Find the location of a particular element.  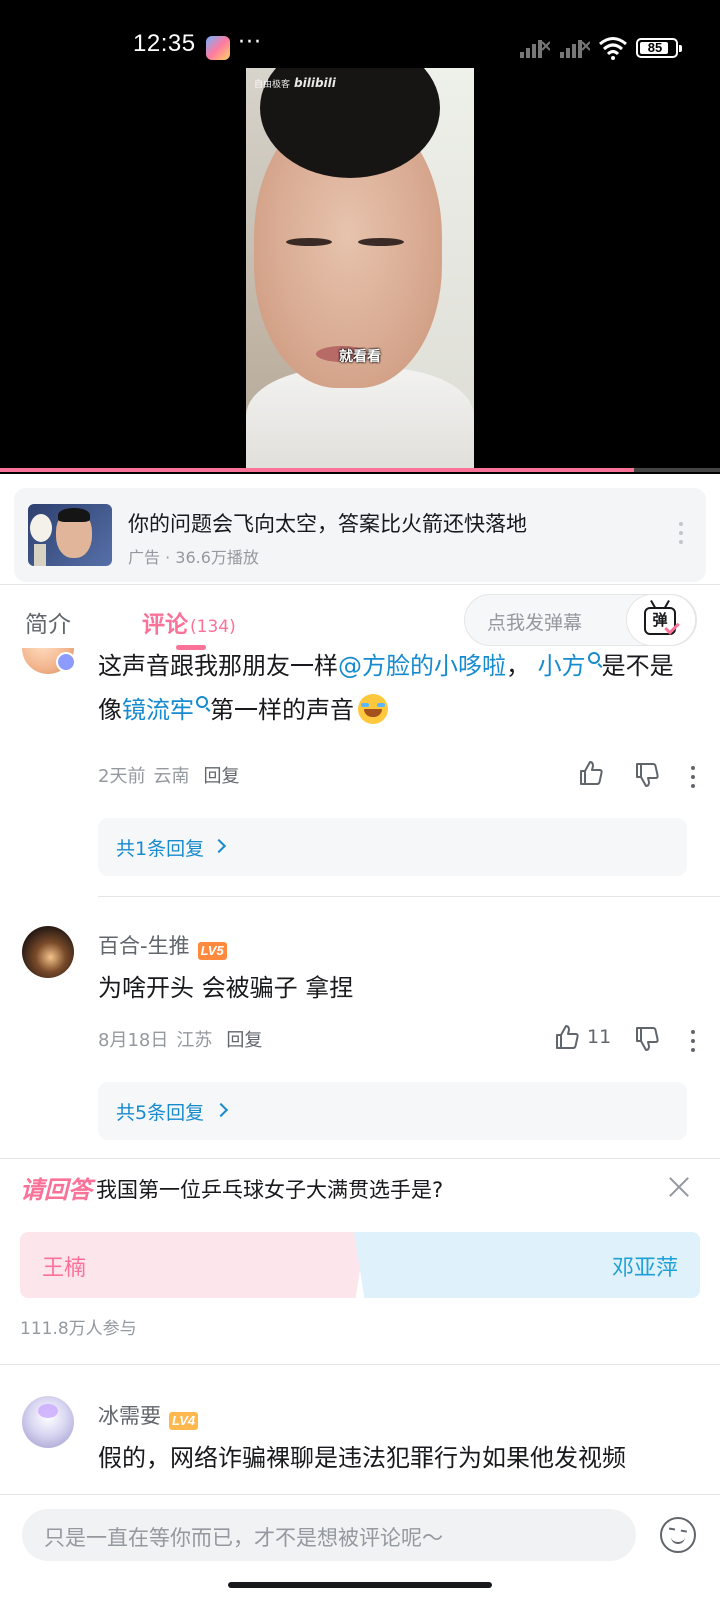

battery-icon: 85 is located at coordinates (659, 48).